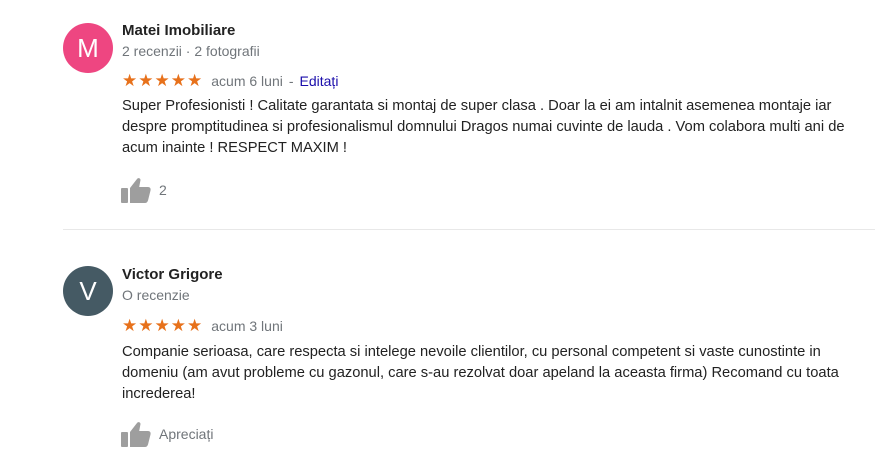 The width and height of the screenshot is (890, 466). I want to click on rating-row: ★ ★ ★ ★ ★ acum 3 luni, so click(202, 326).